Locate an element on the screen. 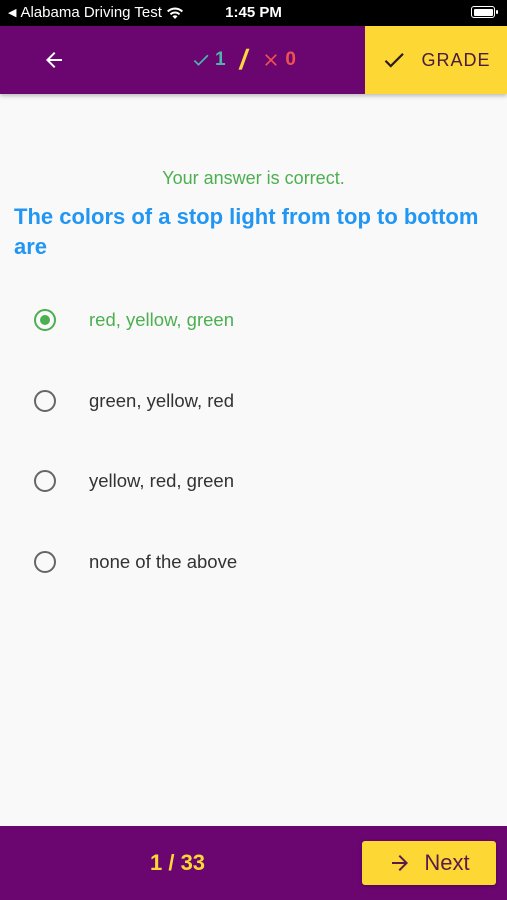  grade-button: GRADE is located at coordinates (436, 60).